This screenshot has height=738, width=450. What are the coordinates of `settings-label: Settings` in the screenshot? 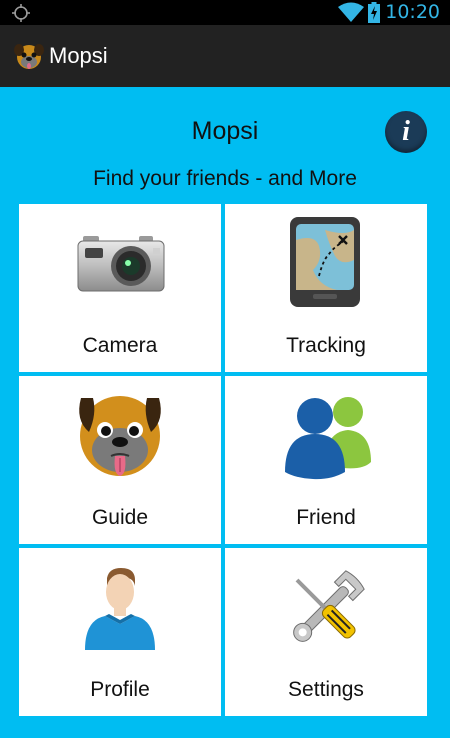 It's located at (326, 689).